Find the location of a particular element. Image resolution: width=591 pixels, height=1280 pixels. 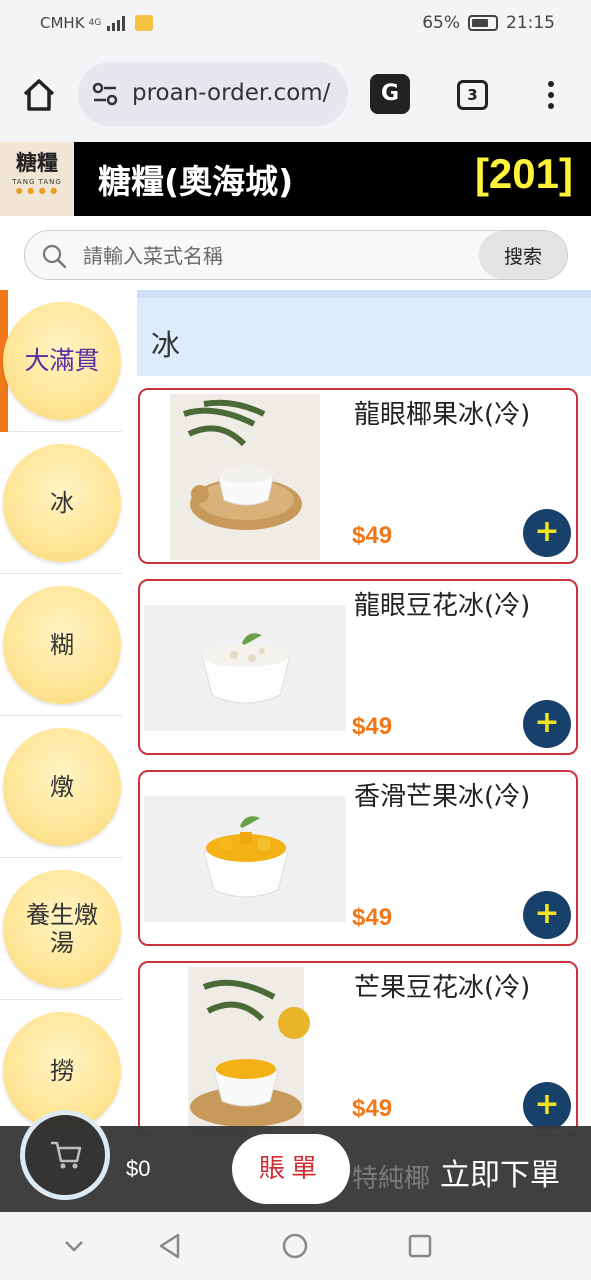

product-name: 龍眼豆花冰(冷) is located at coordinates (442, 606).